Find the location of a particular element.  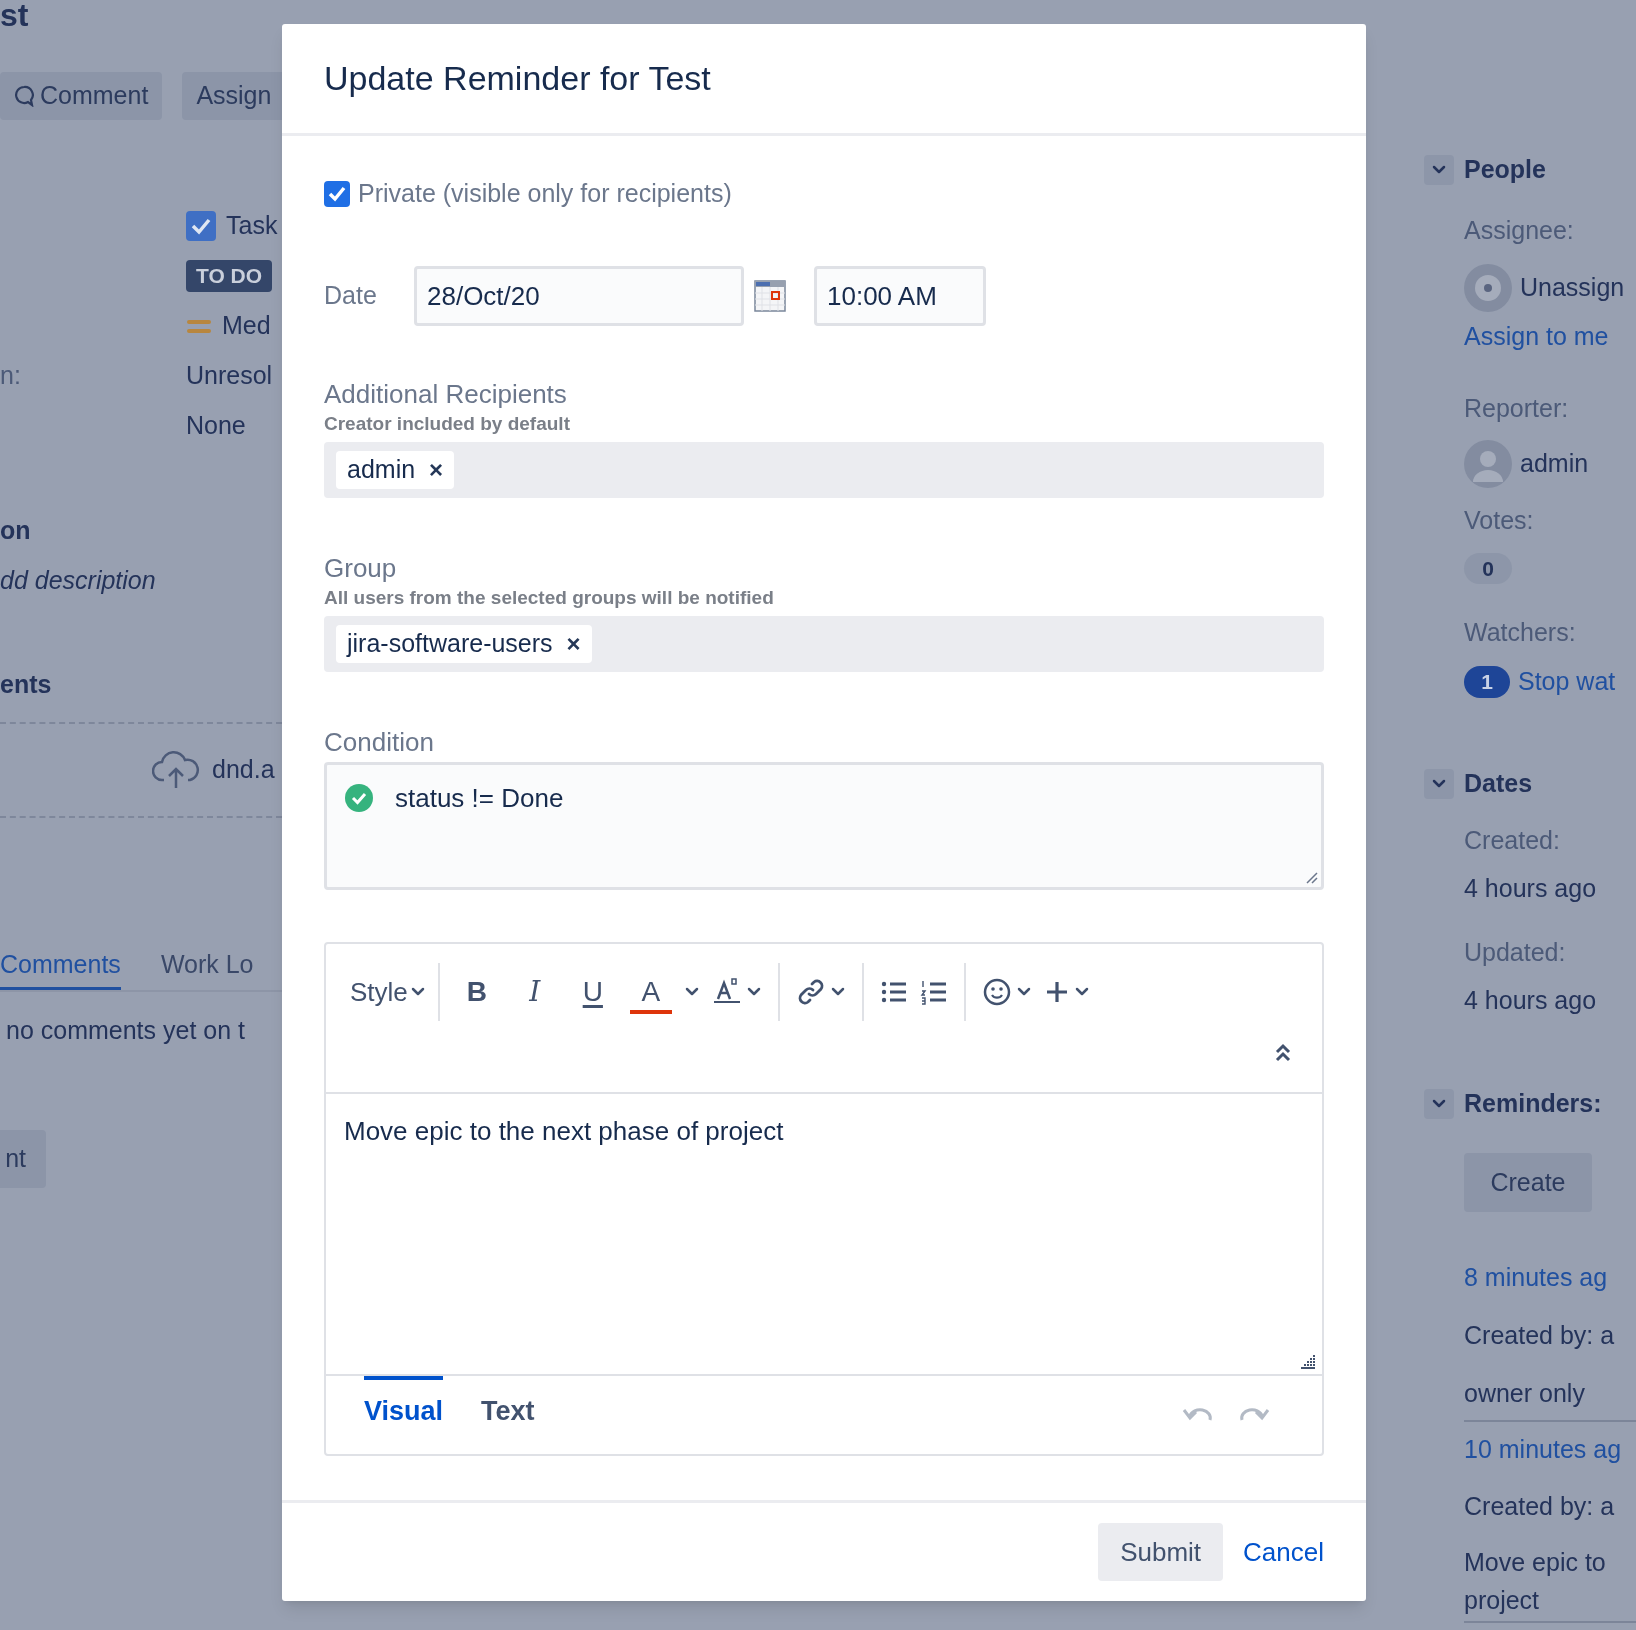

tag-label: jira-software-users is located at coordinates (450, 644).